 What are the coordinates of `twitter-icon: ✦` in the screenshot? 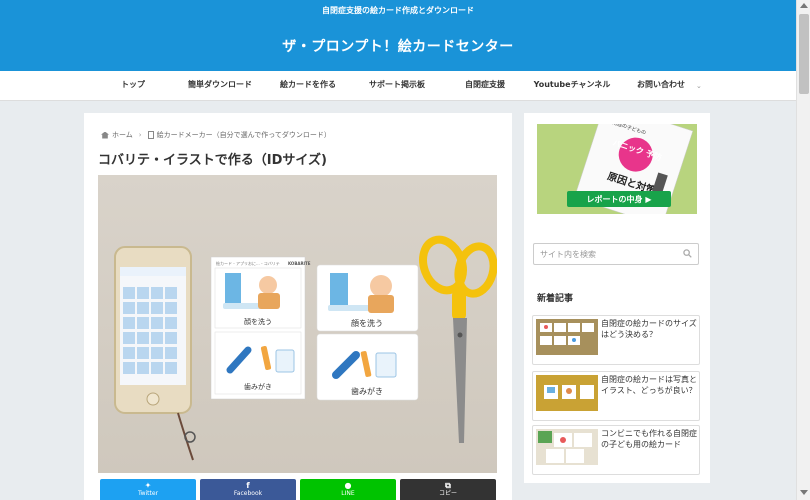 It's located at (148, 485).